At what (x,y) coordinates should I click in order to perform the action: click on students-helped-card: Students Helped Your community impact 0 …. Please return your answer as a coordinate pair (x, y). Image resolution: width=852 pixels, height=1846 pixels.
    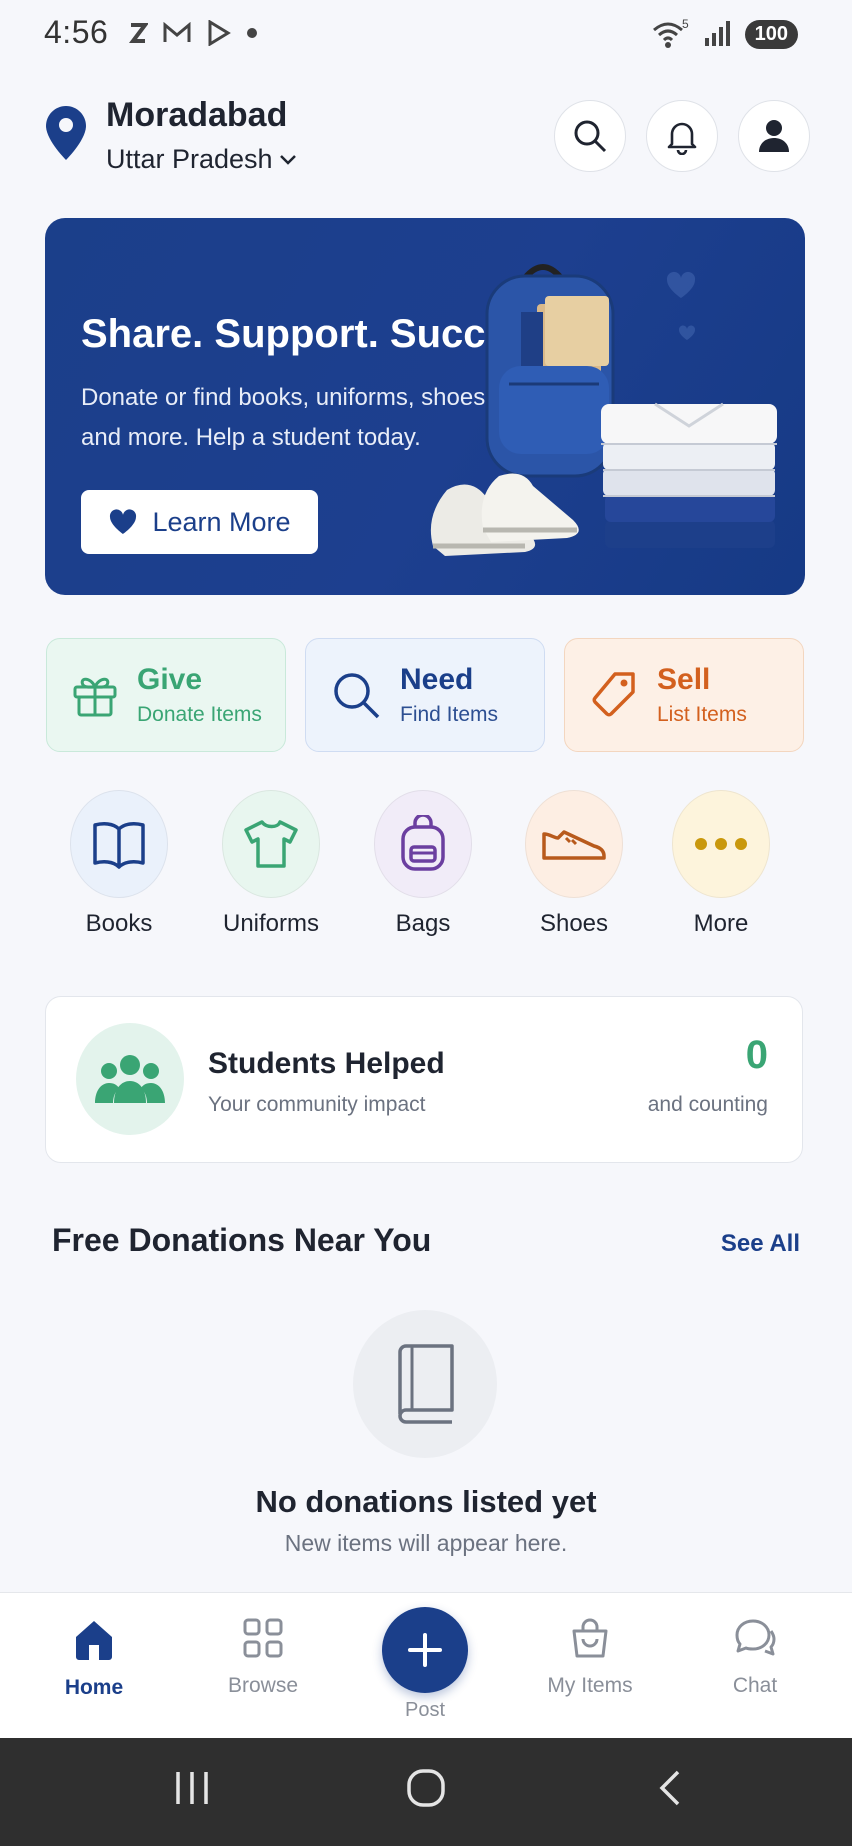
    Looking at the image, I should click on (424, 1079).